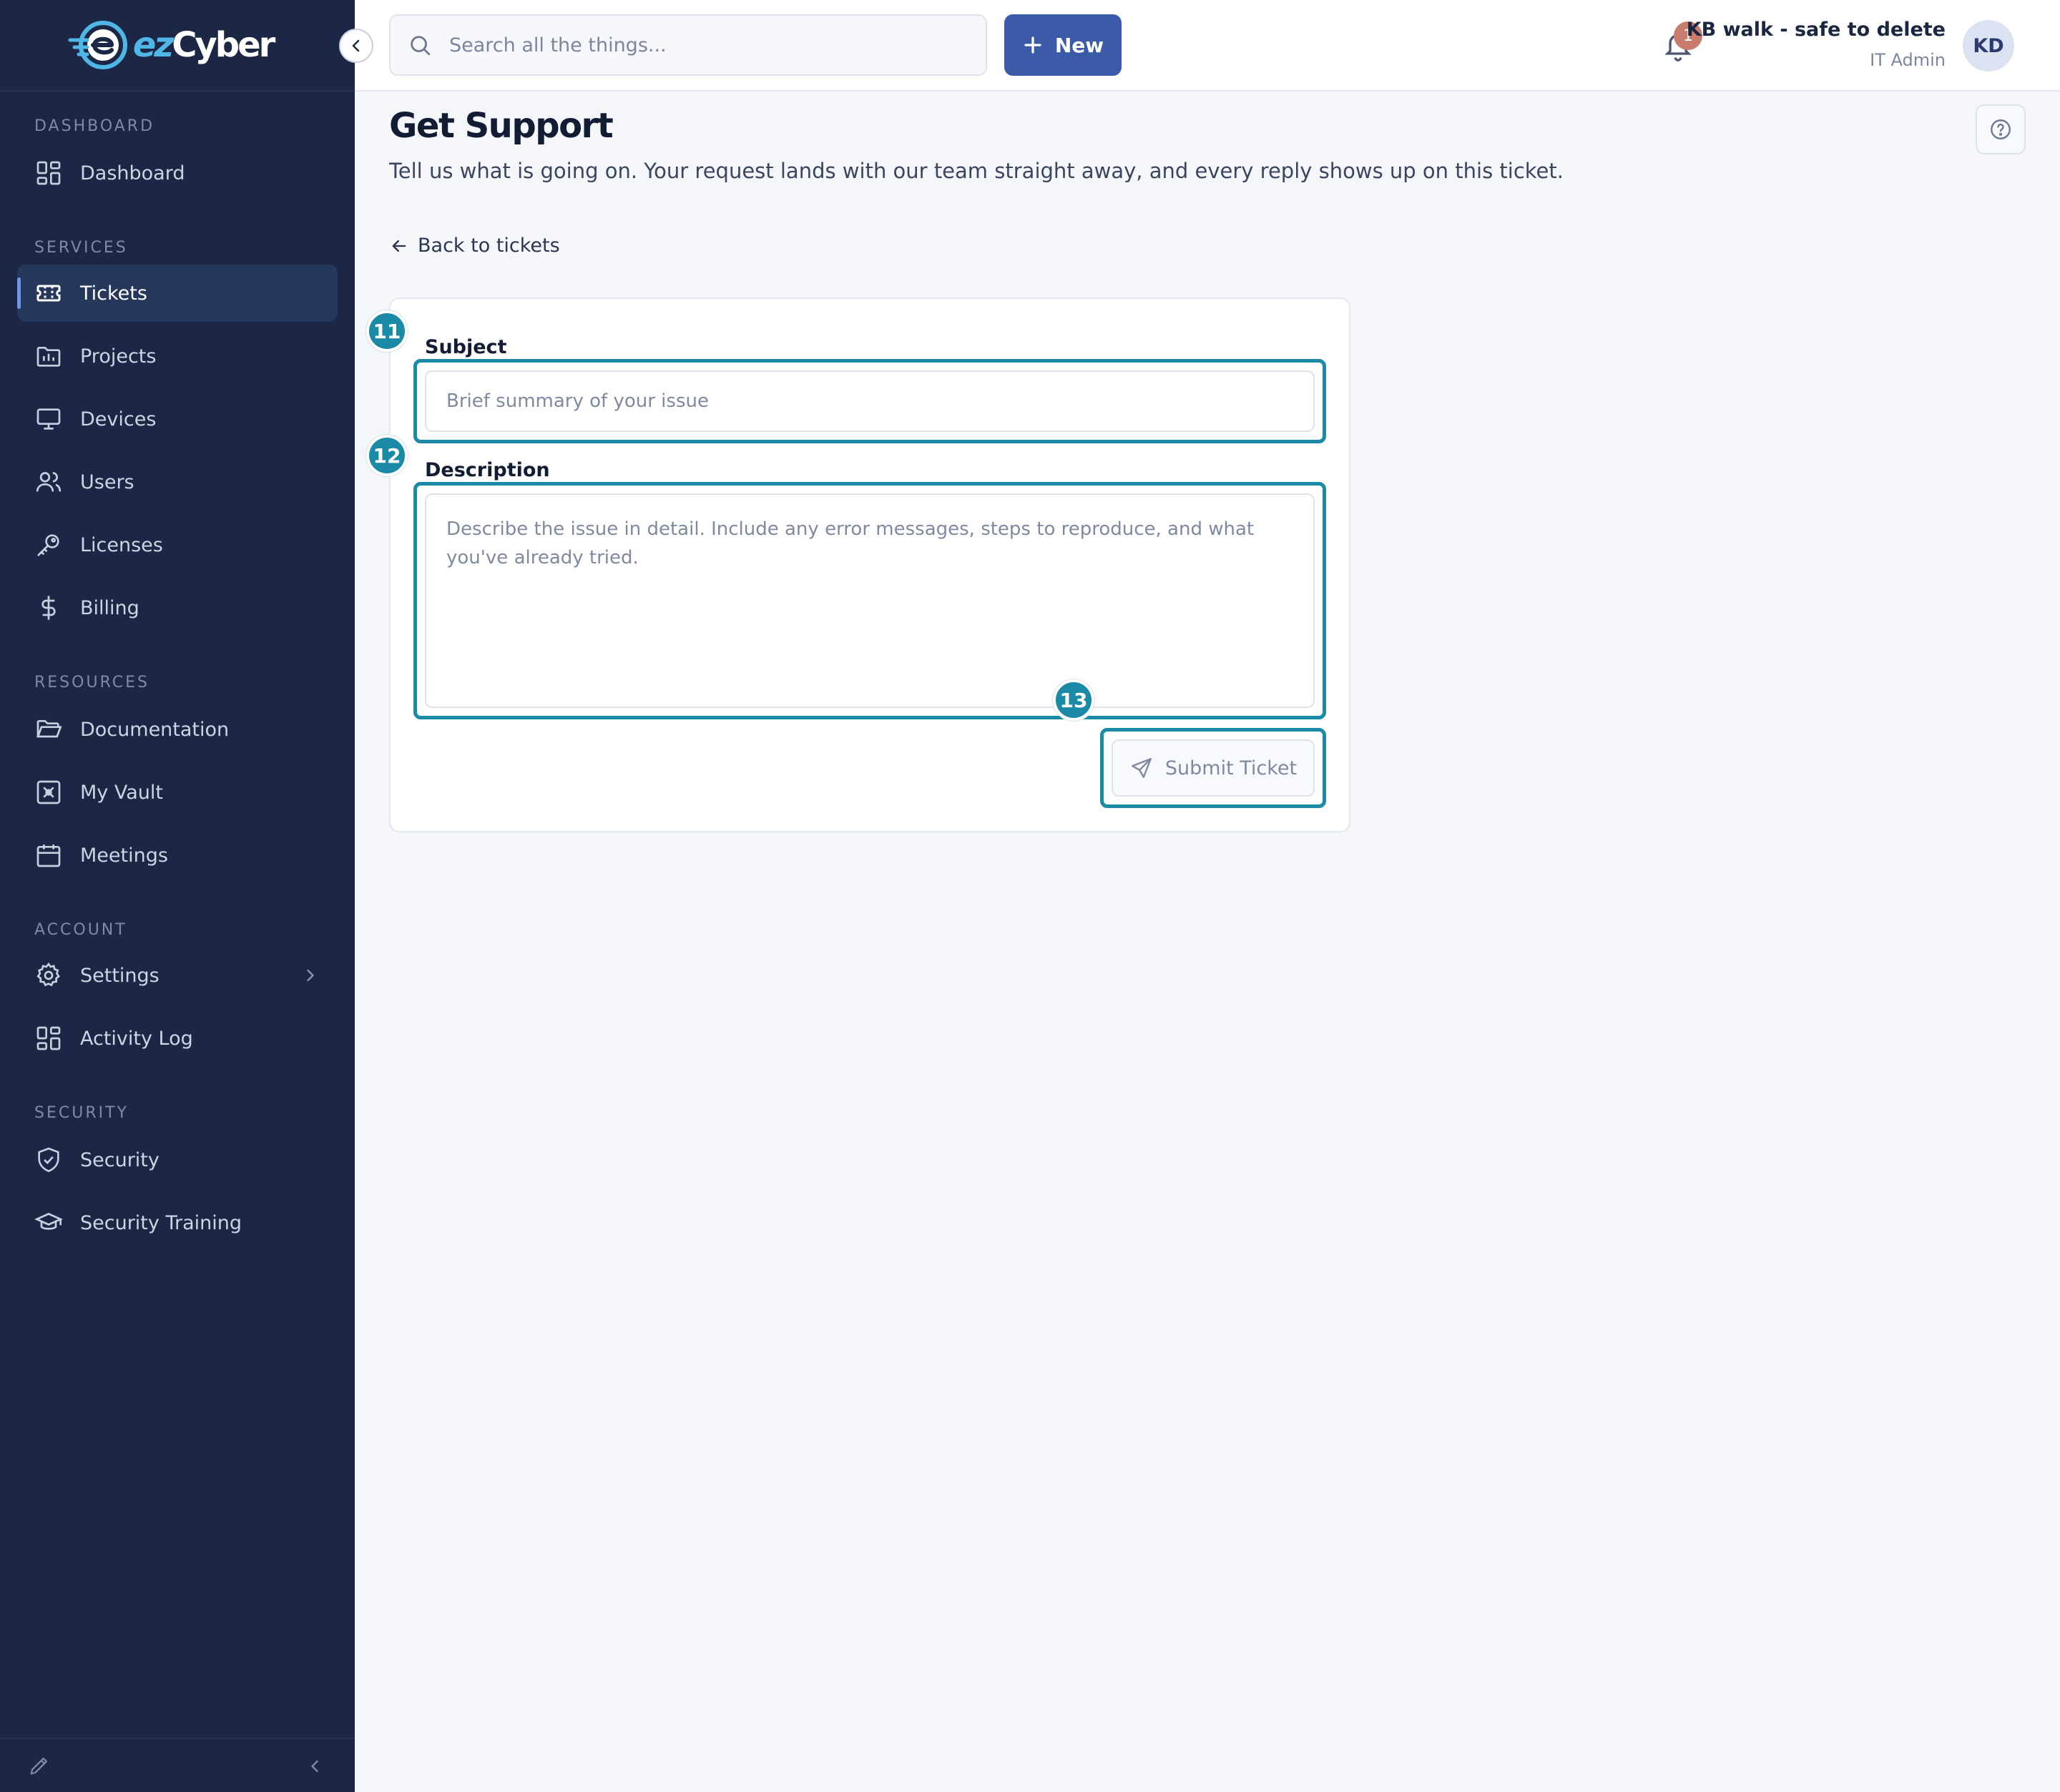  Describe the element at coordinates (120, 1159) in the screenshot. I see `sidebar-item-label: Security` at that location.